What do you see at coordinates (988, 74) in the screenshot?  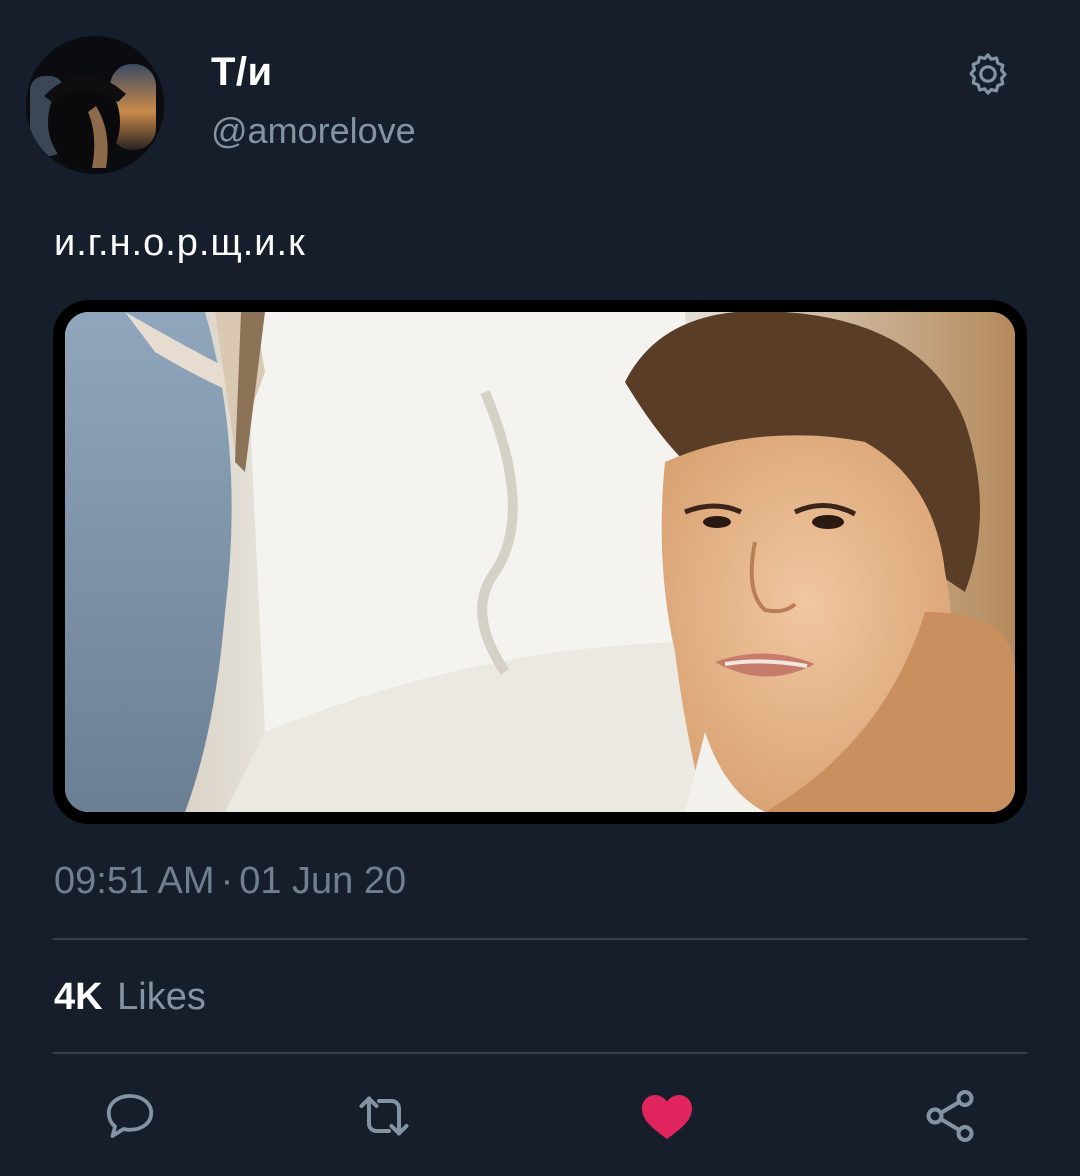 I see `gear-icon` at bounding box center [988, 74].